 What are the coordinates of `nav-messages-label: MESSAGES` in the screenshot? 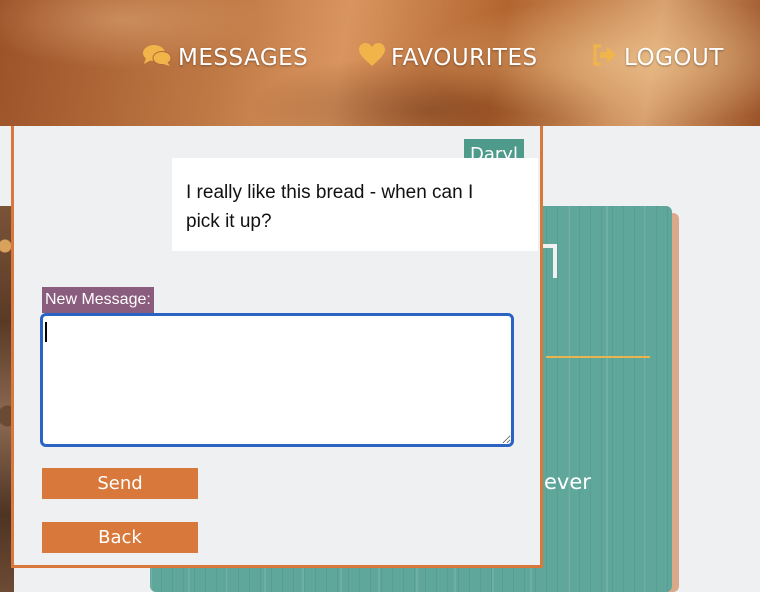 It's located at (243, 58).